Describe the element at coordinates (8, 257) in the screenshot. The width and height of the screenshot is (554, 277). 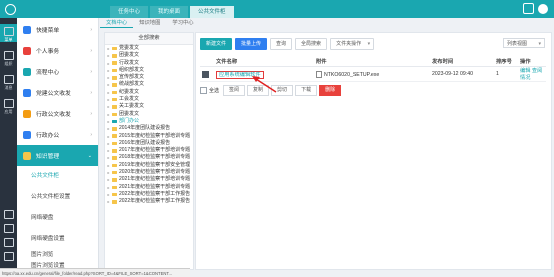
I see `rail-logout` at that location.